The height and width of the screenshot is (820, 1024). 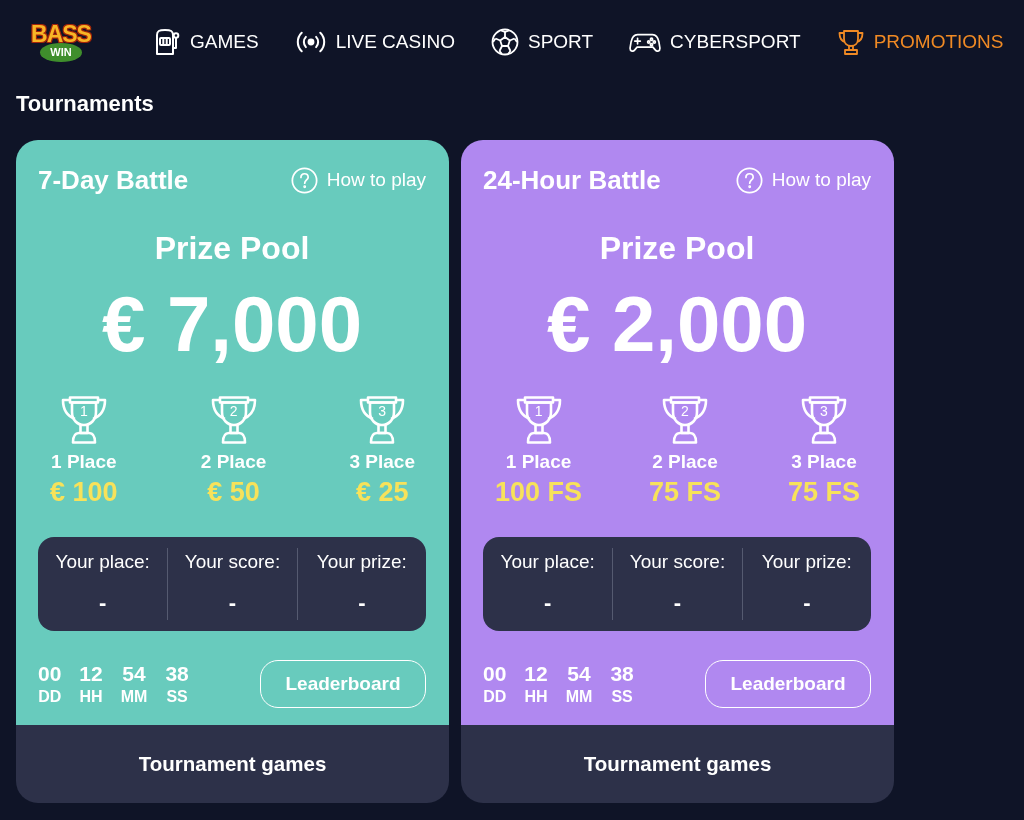 I want to click on section-heading: Tournaments, so click(x=85, y=104).